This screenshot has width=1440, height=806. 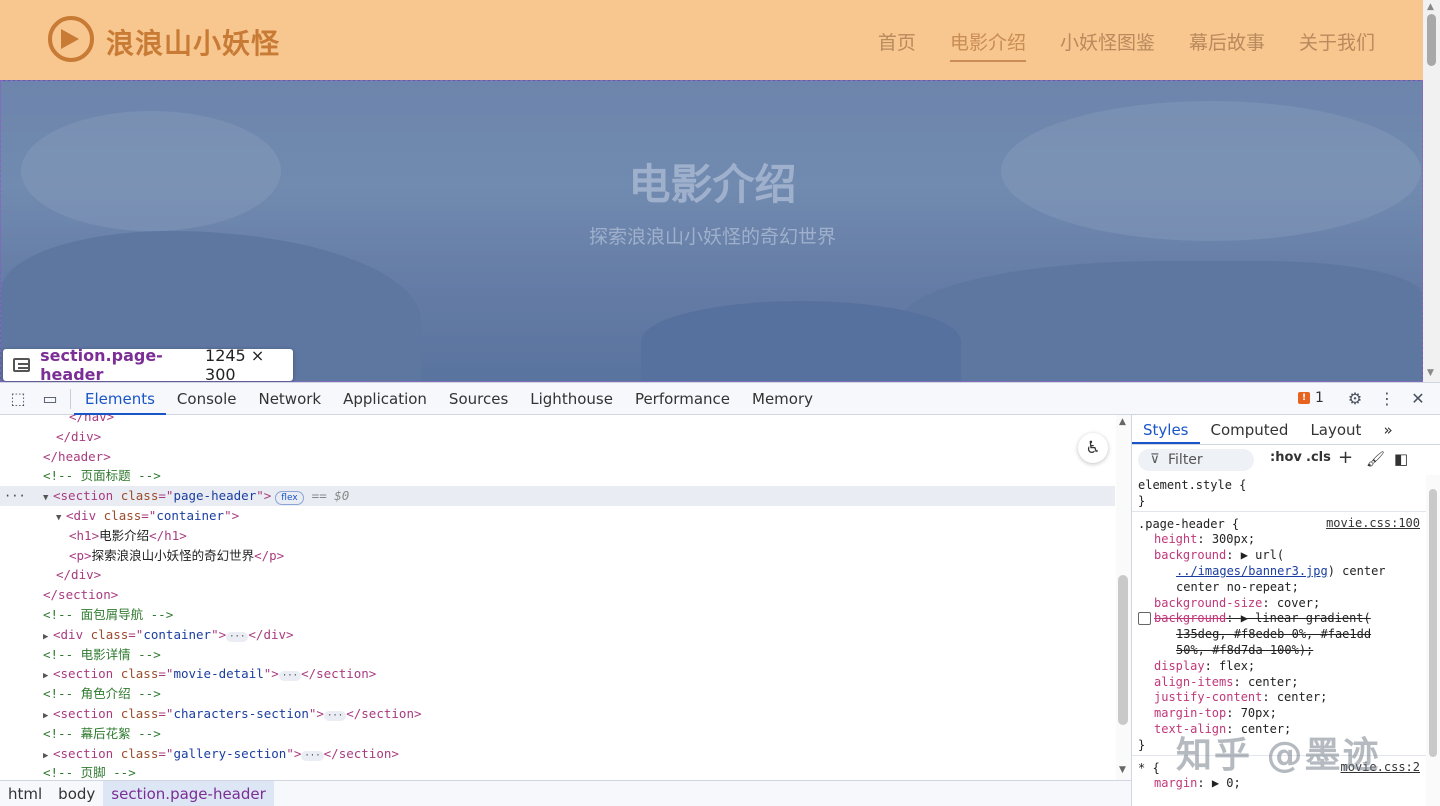 What do you see at coordinates (1430, 373) in the screenshot?
I see `scroll-down-icon: ▼` at bounding box center [1430, 373].